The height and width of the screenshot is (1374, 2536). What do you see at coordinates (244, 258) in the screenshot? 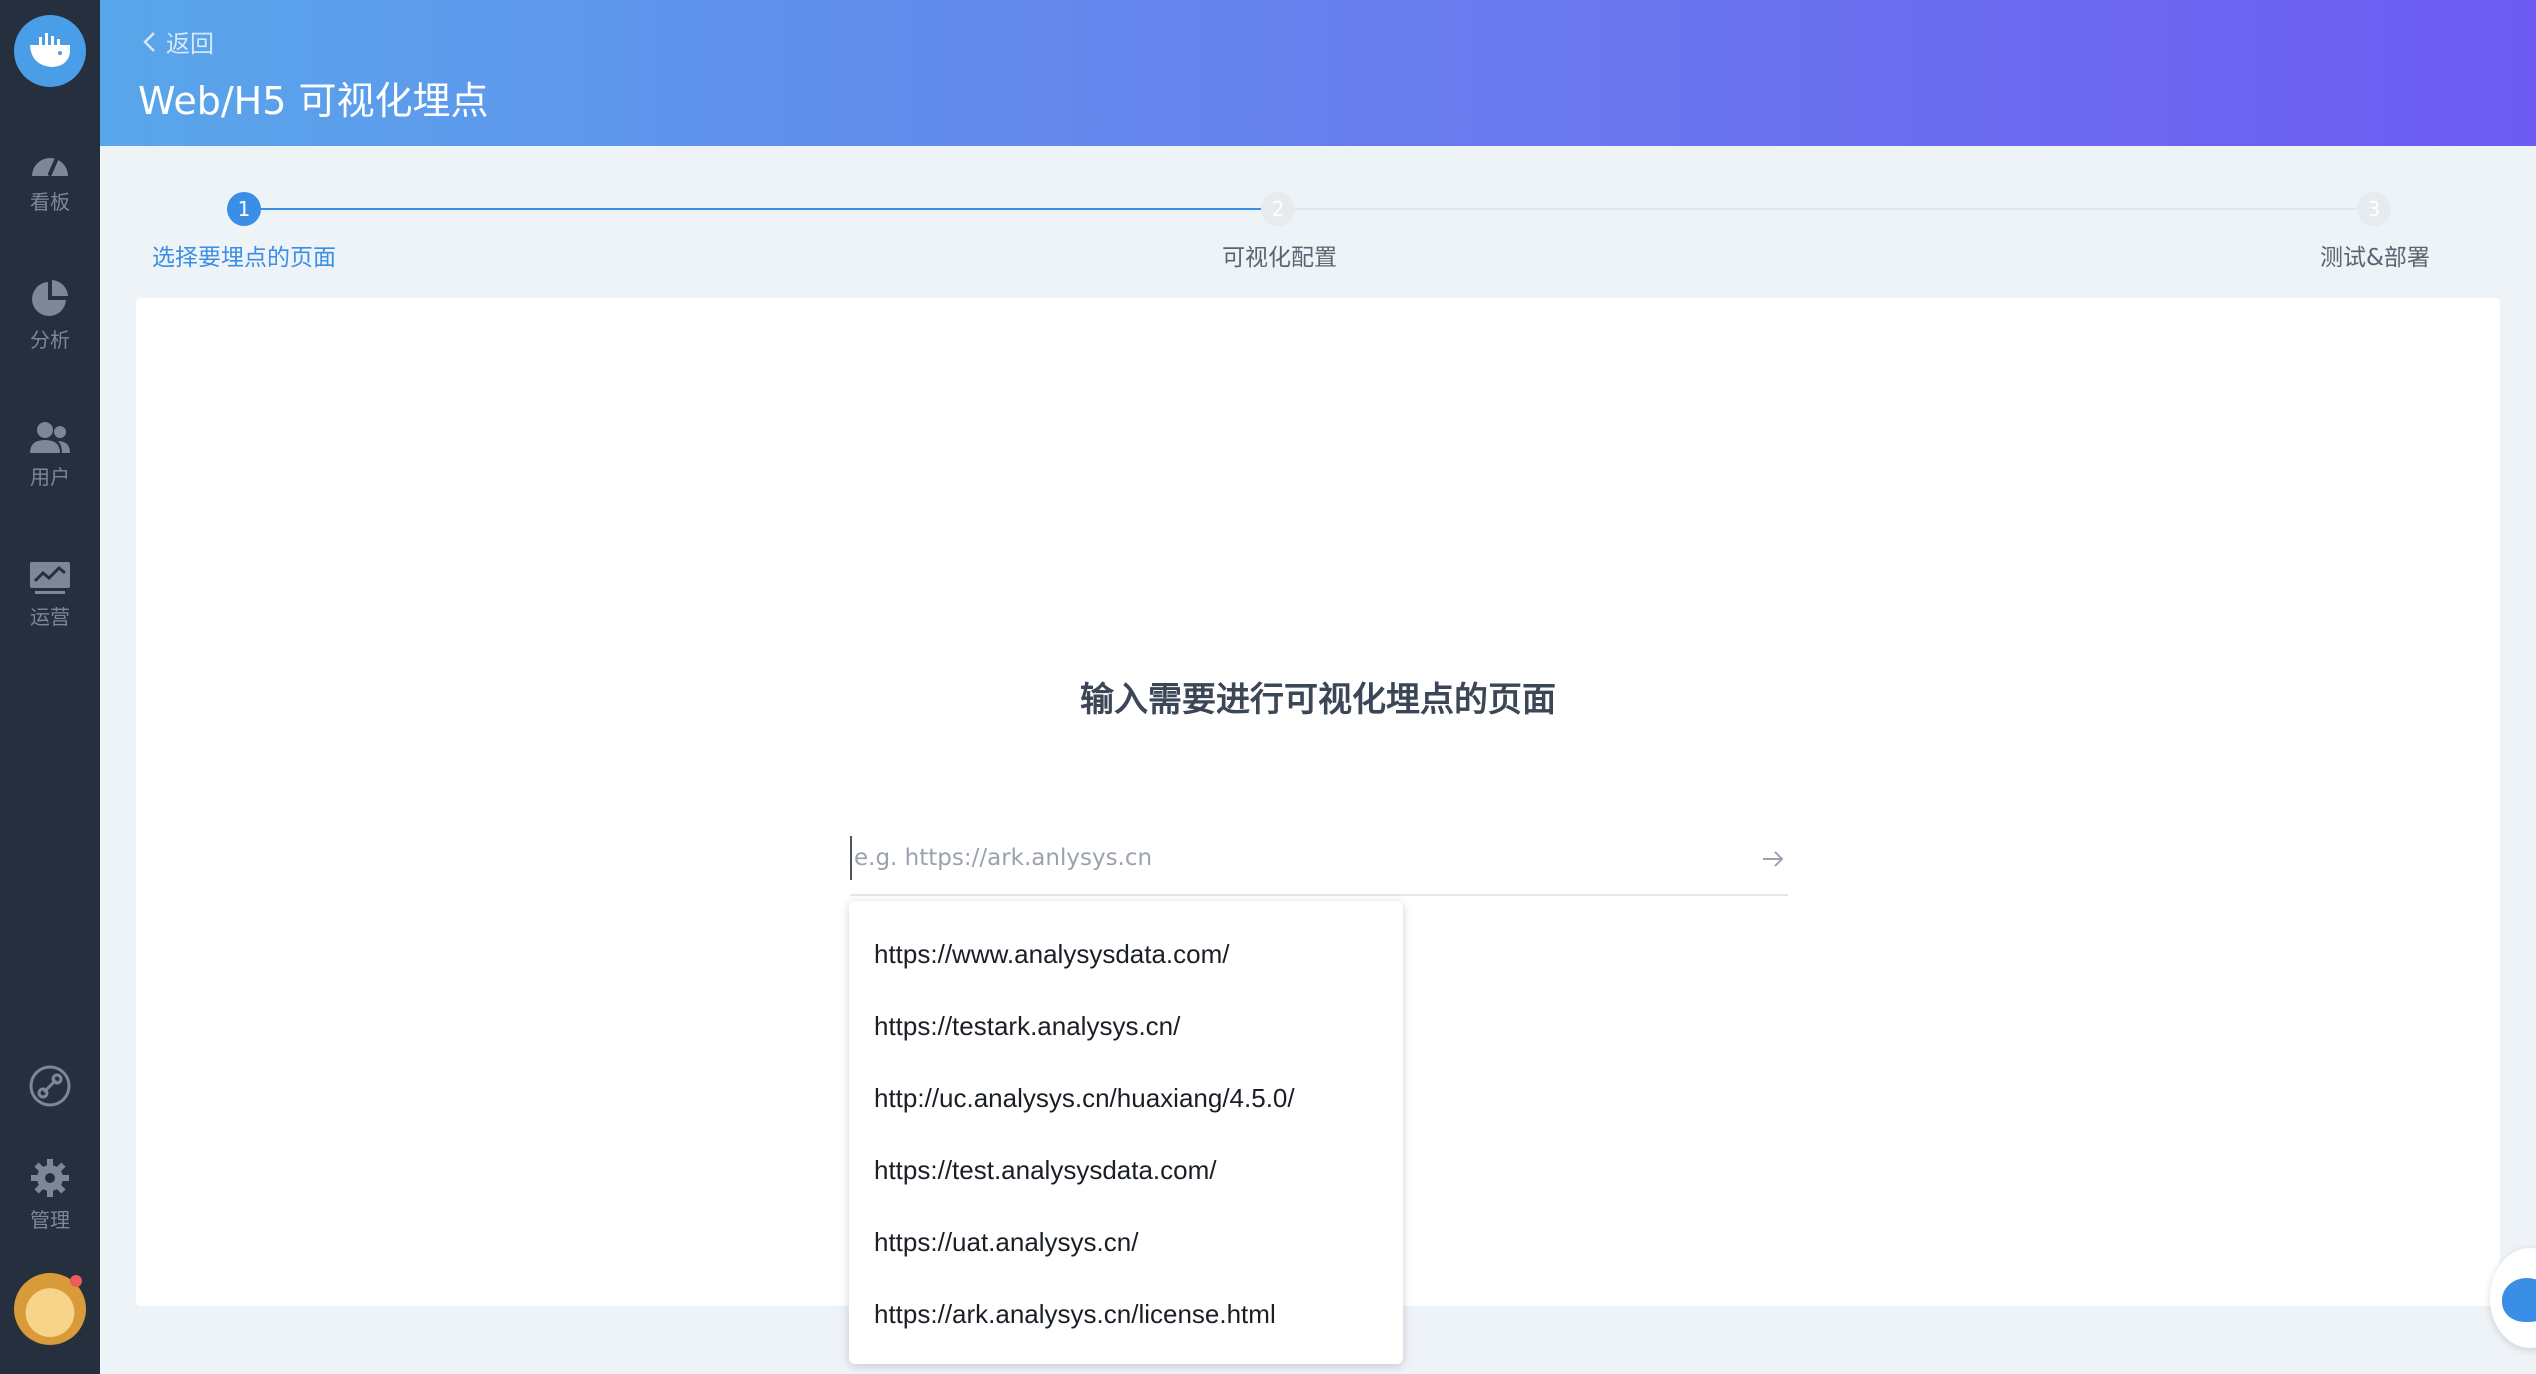
I see `step-1-label: 选择要埋点的页面` at bounding box center [244, 258].